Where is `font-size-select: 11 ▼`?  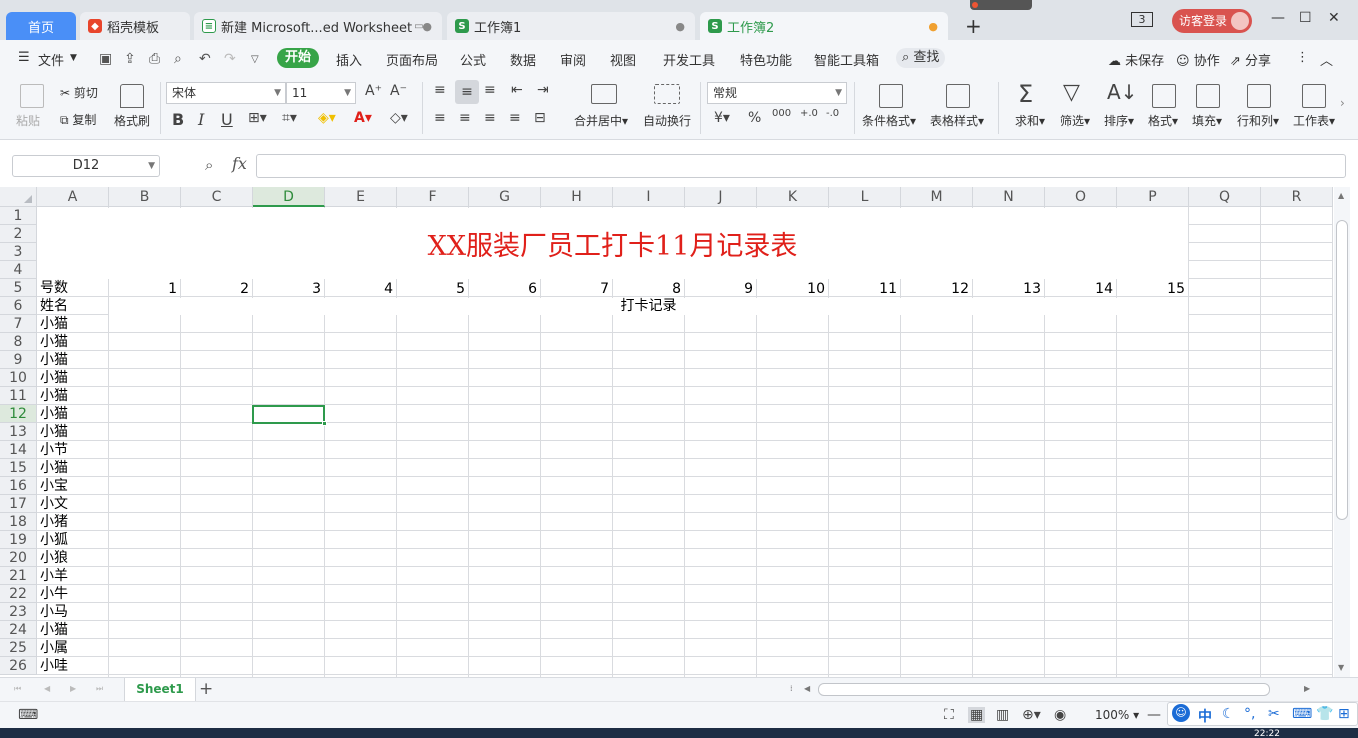
font-size-select: 11 ▼ is located at coordinates (321, 93).